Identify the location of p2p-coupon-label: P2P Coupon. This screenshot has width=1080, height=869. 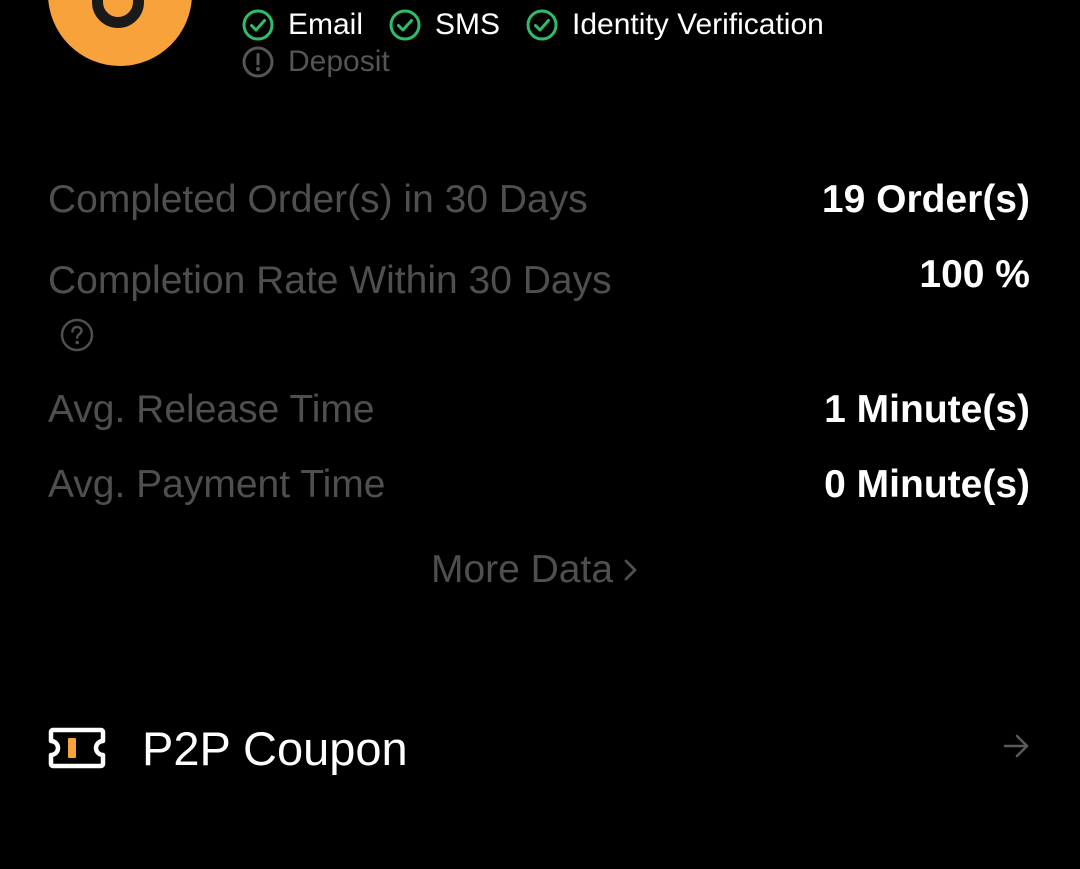
(275, 748).